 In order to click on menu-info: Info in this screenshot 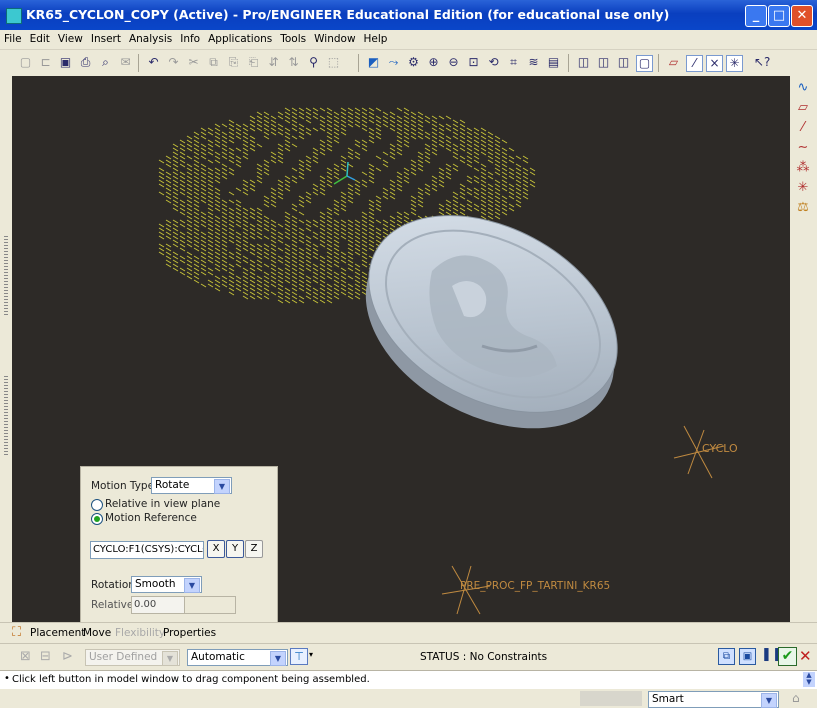, I will do `click(190, 38)`.